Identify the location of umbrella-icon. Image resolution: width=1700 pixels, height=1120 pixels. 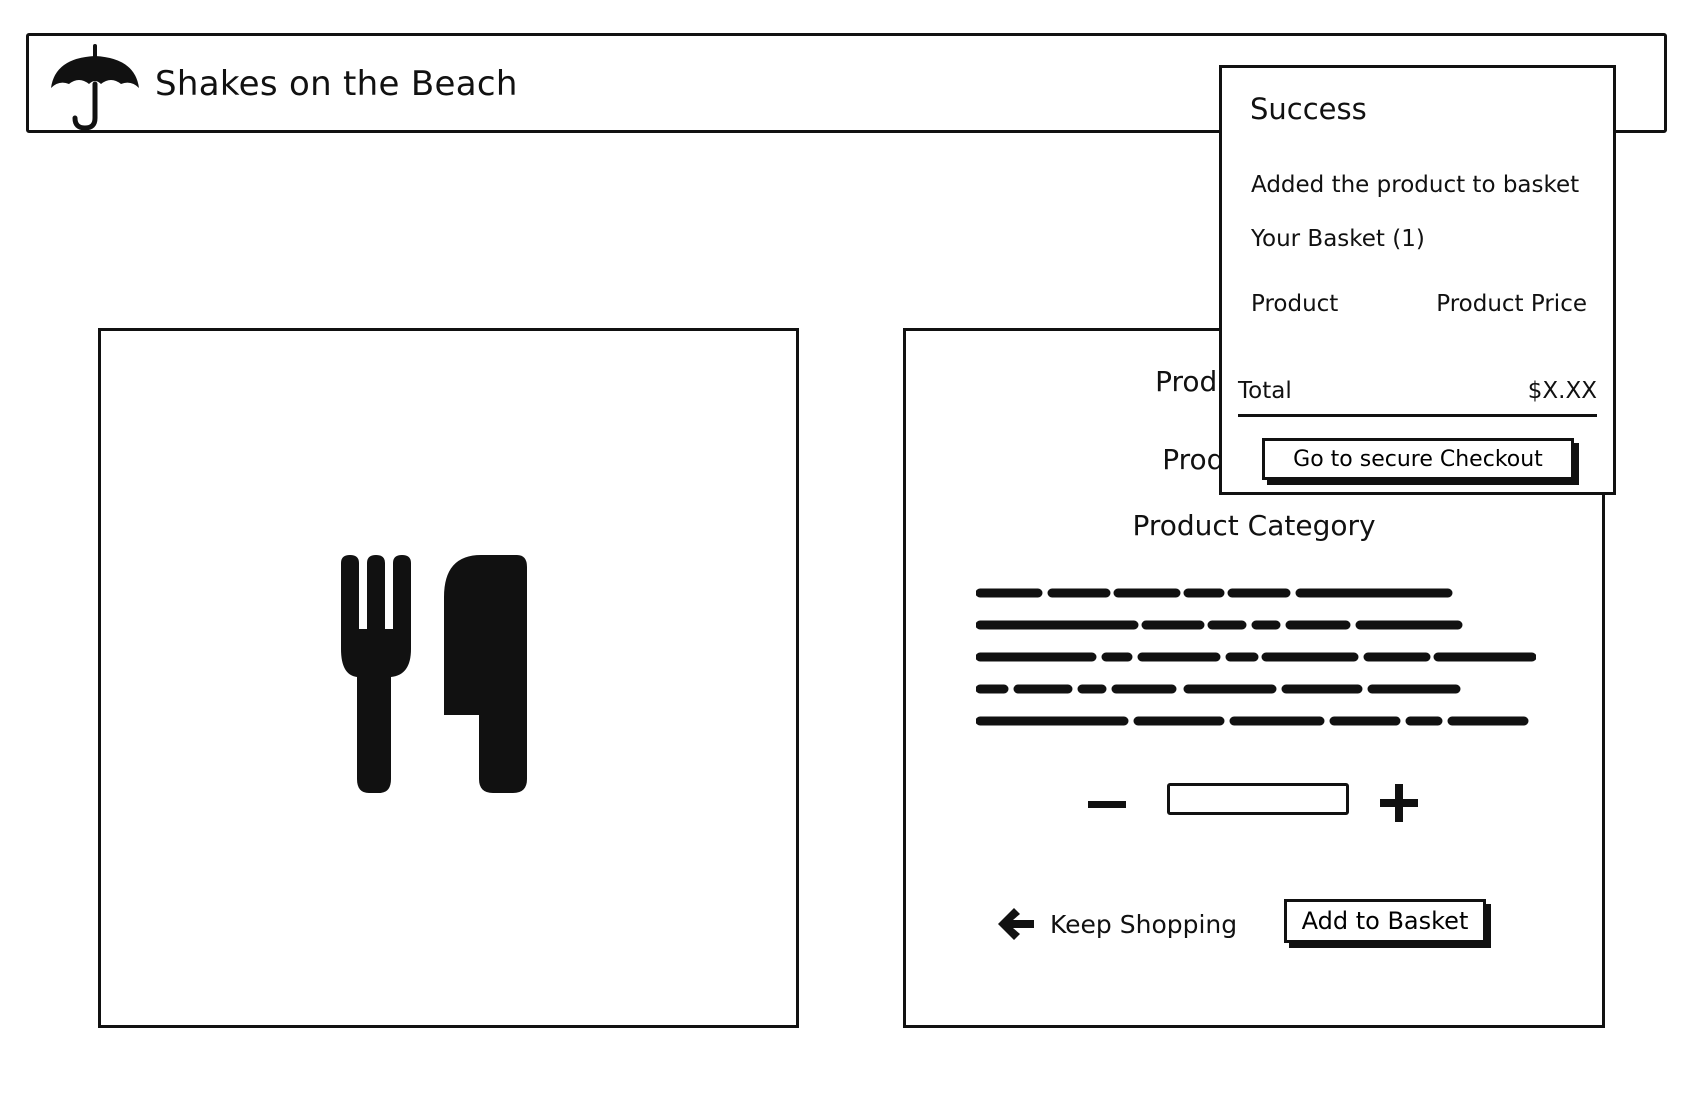
(95, 88).